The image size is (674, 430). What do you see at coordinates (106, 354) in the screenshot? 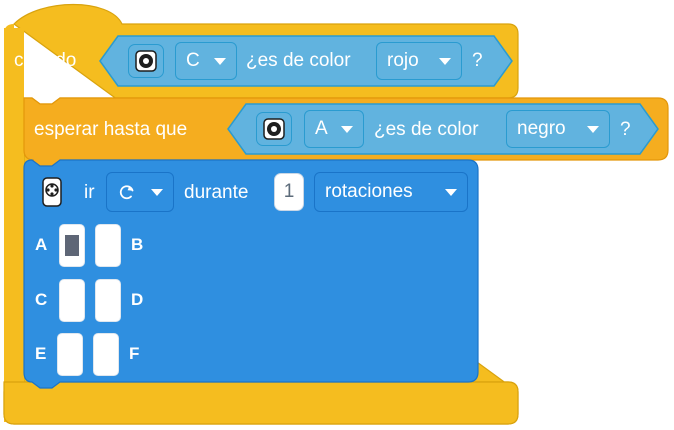
I see `port-f-toggle` at bounding box center [106, 354].